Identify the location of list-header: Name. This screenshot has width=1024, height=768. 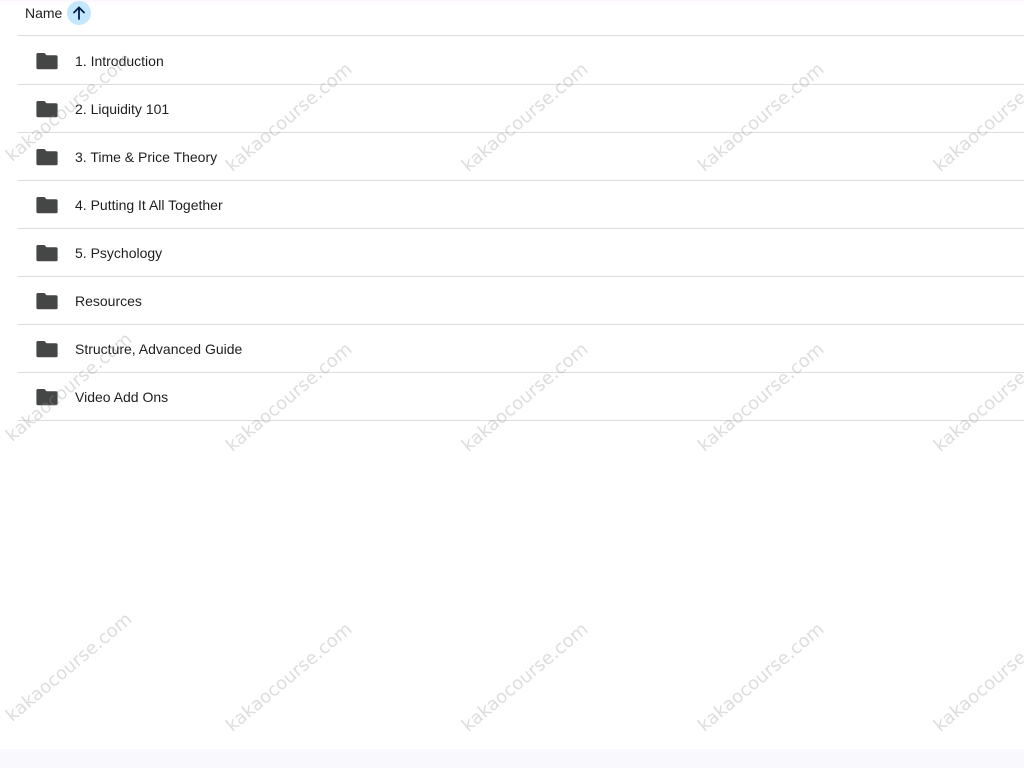
(521, 18).